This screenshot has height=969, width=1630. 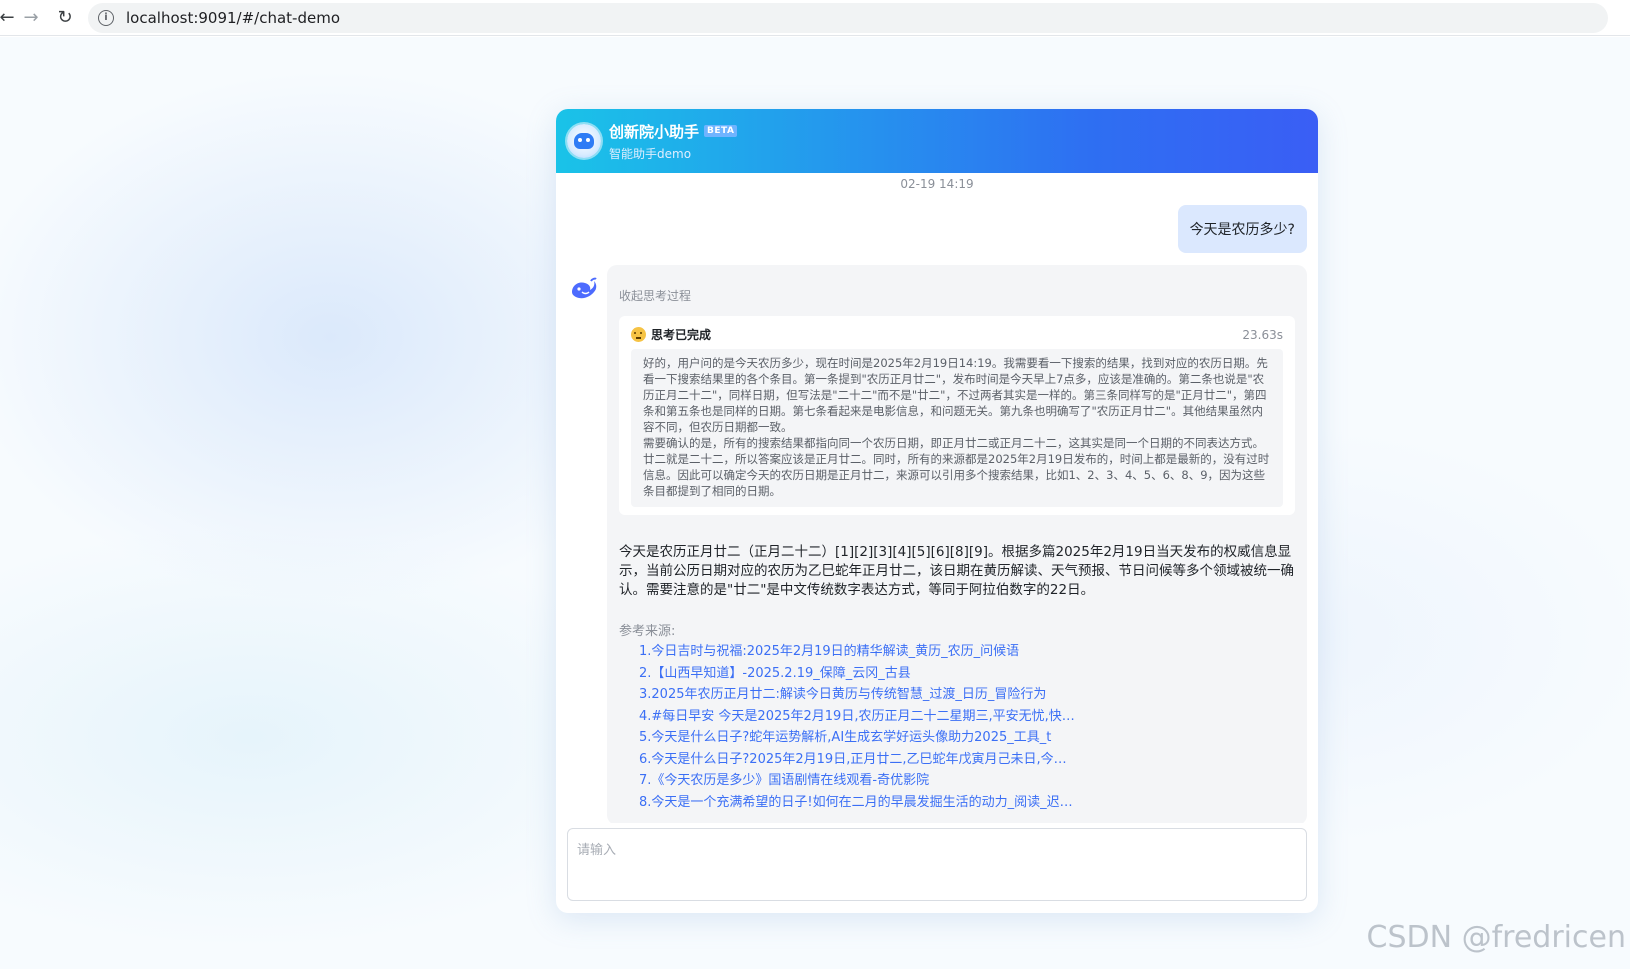 I want to click on collapse-thinking-toggle: 收起思考过程, so click(x=957, y=295).